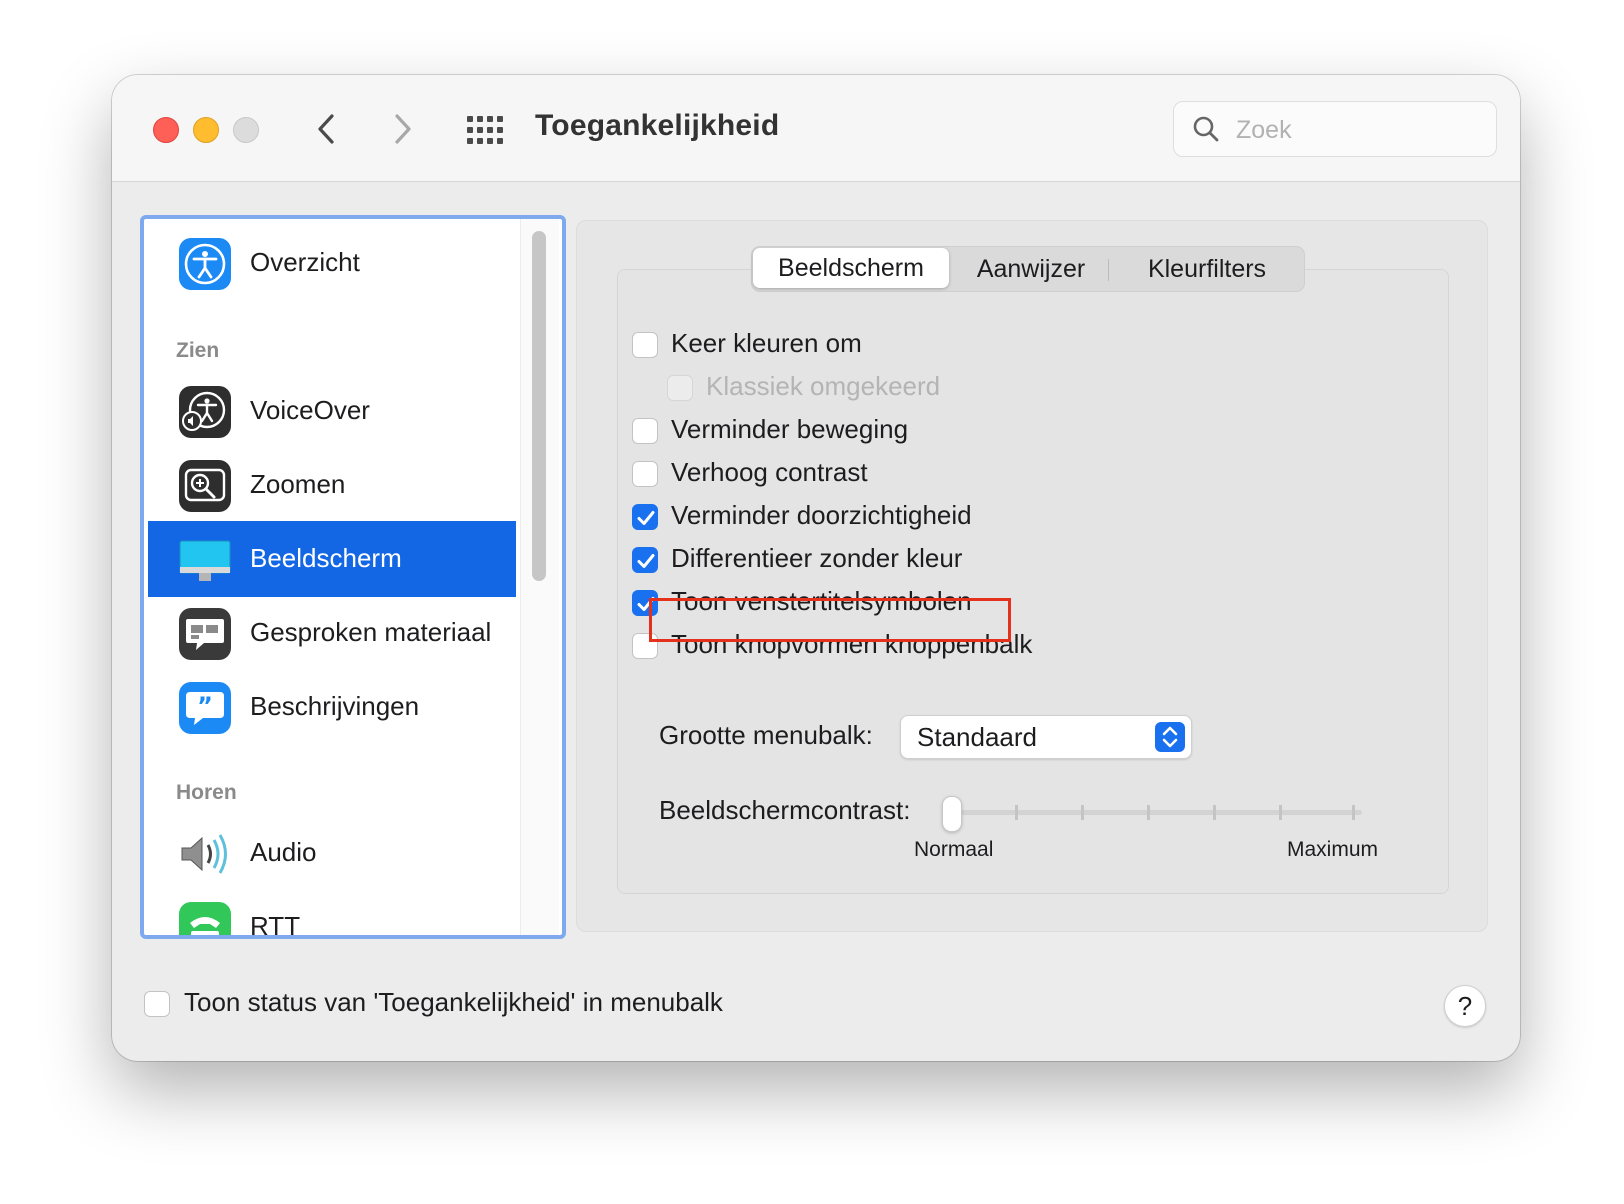 Image resolution: width=1624 pixels, height=1204 pixels. What do you see at coordinates (1206, 129) in the screenshot?
I see `search-icon` at bounding box center [1206, 129].